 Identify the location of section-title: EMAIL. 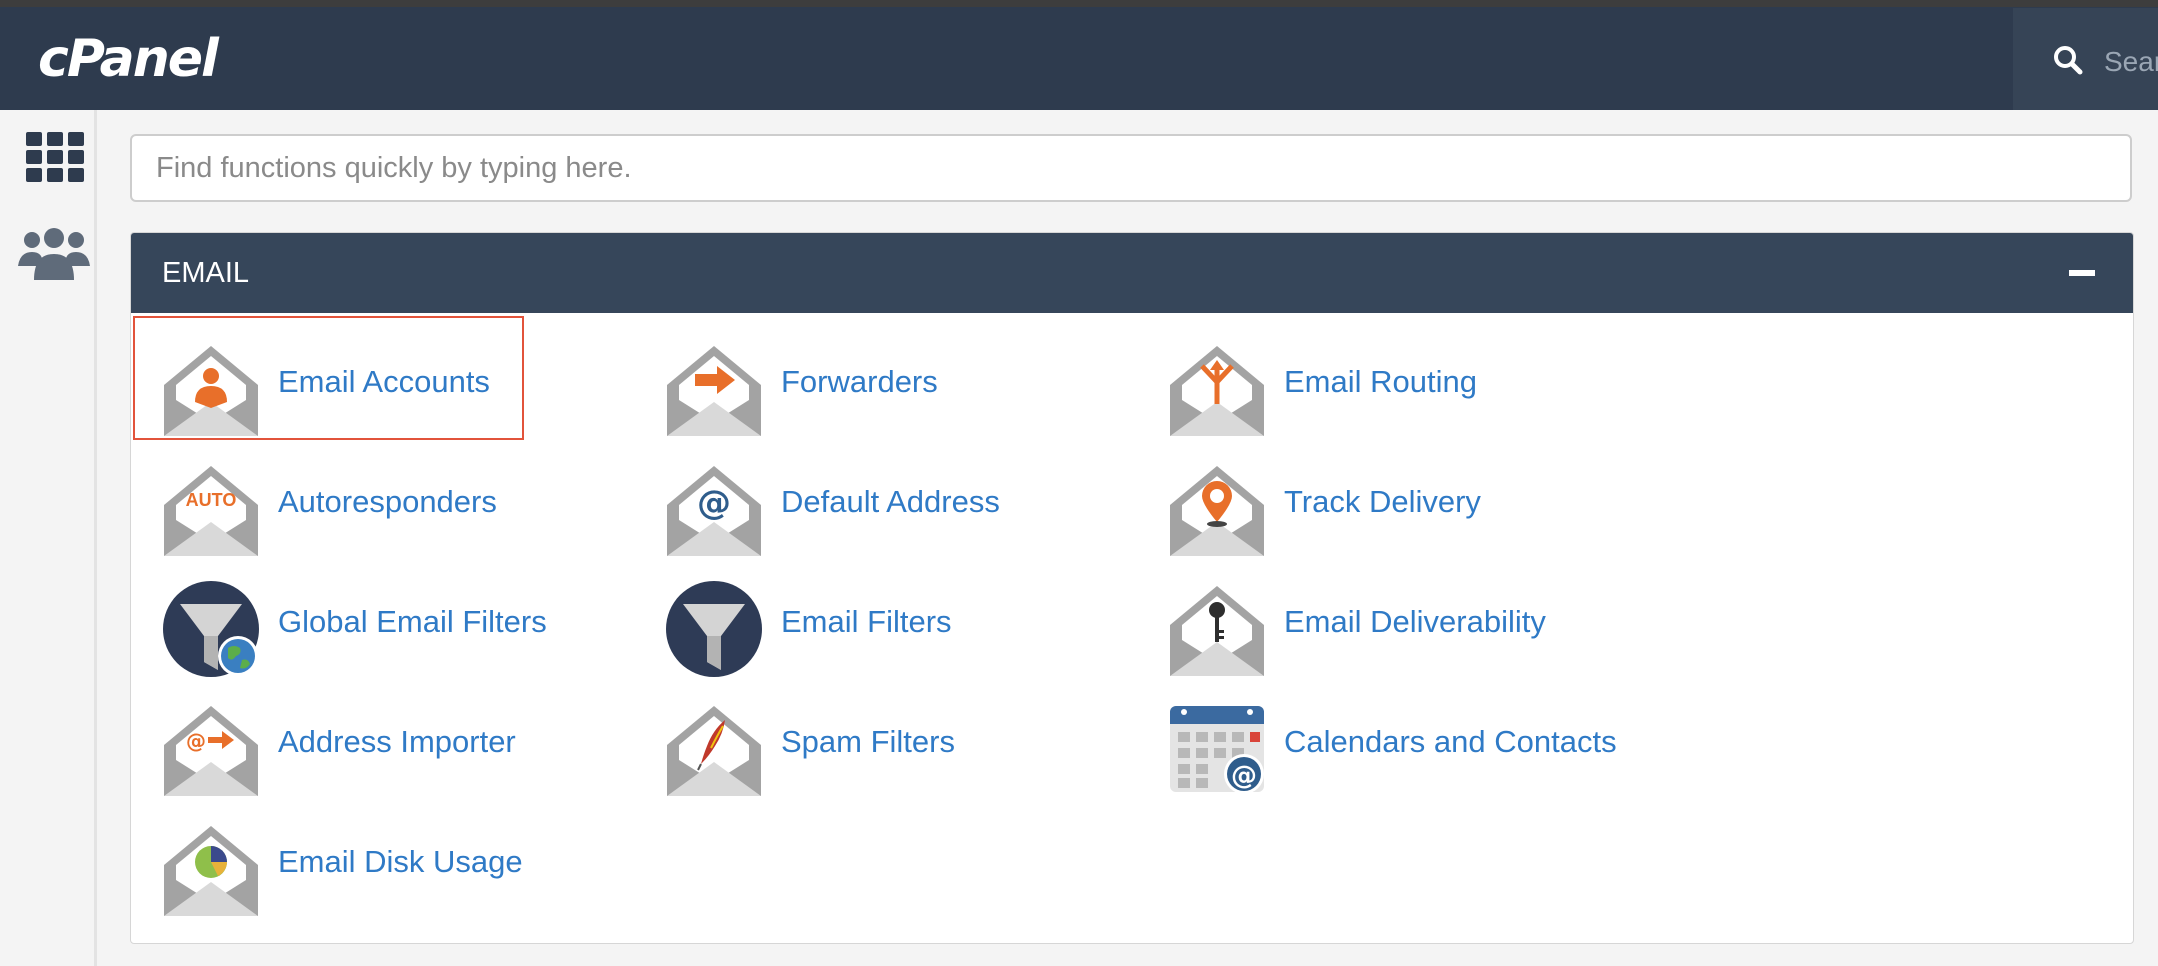
(206, 273).